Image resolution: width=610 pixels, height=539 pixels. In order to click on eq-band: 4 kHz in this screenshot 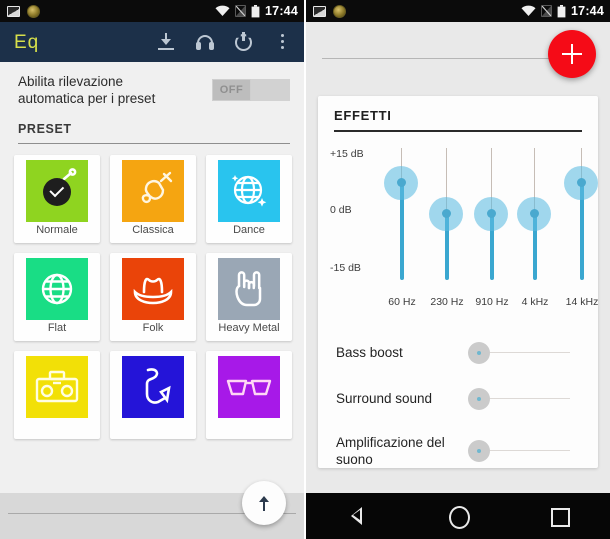, I will do `click(535, 226)`.